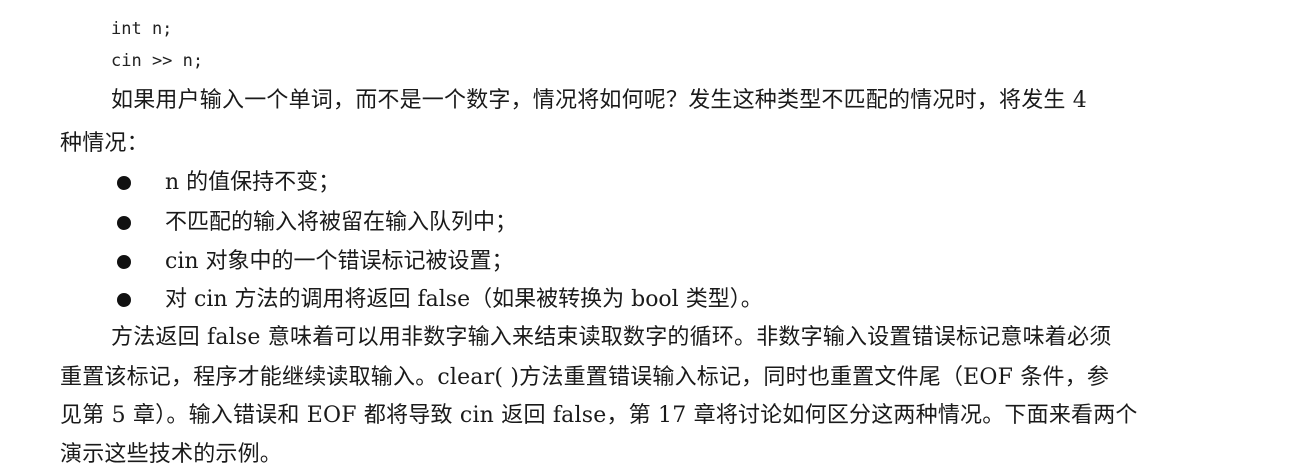  I want to click on list-item: 不匹配的输入将被留在输入队列中；, so click(317, 223).